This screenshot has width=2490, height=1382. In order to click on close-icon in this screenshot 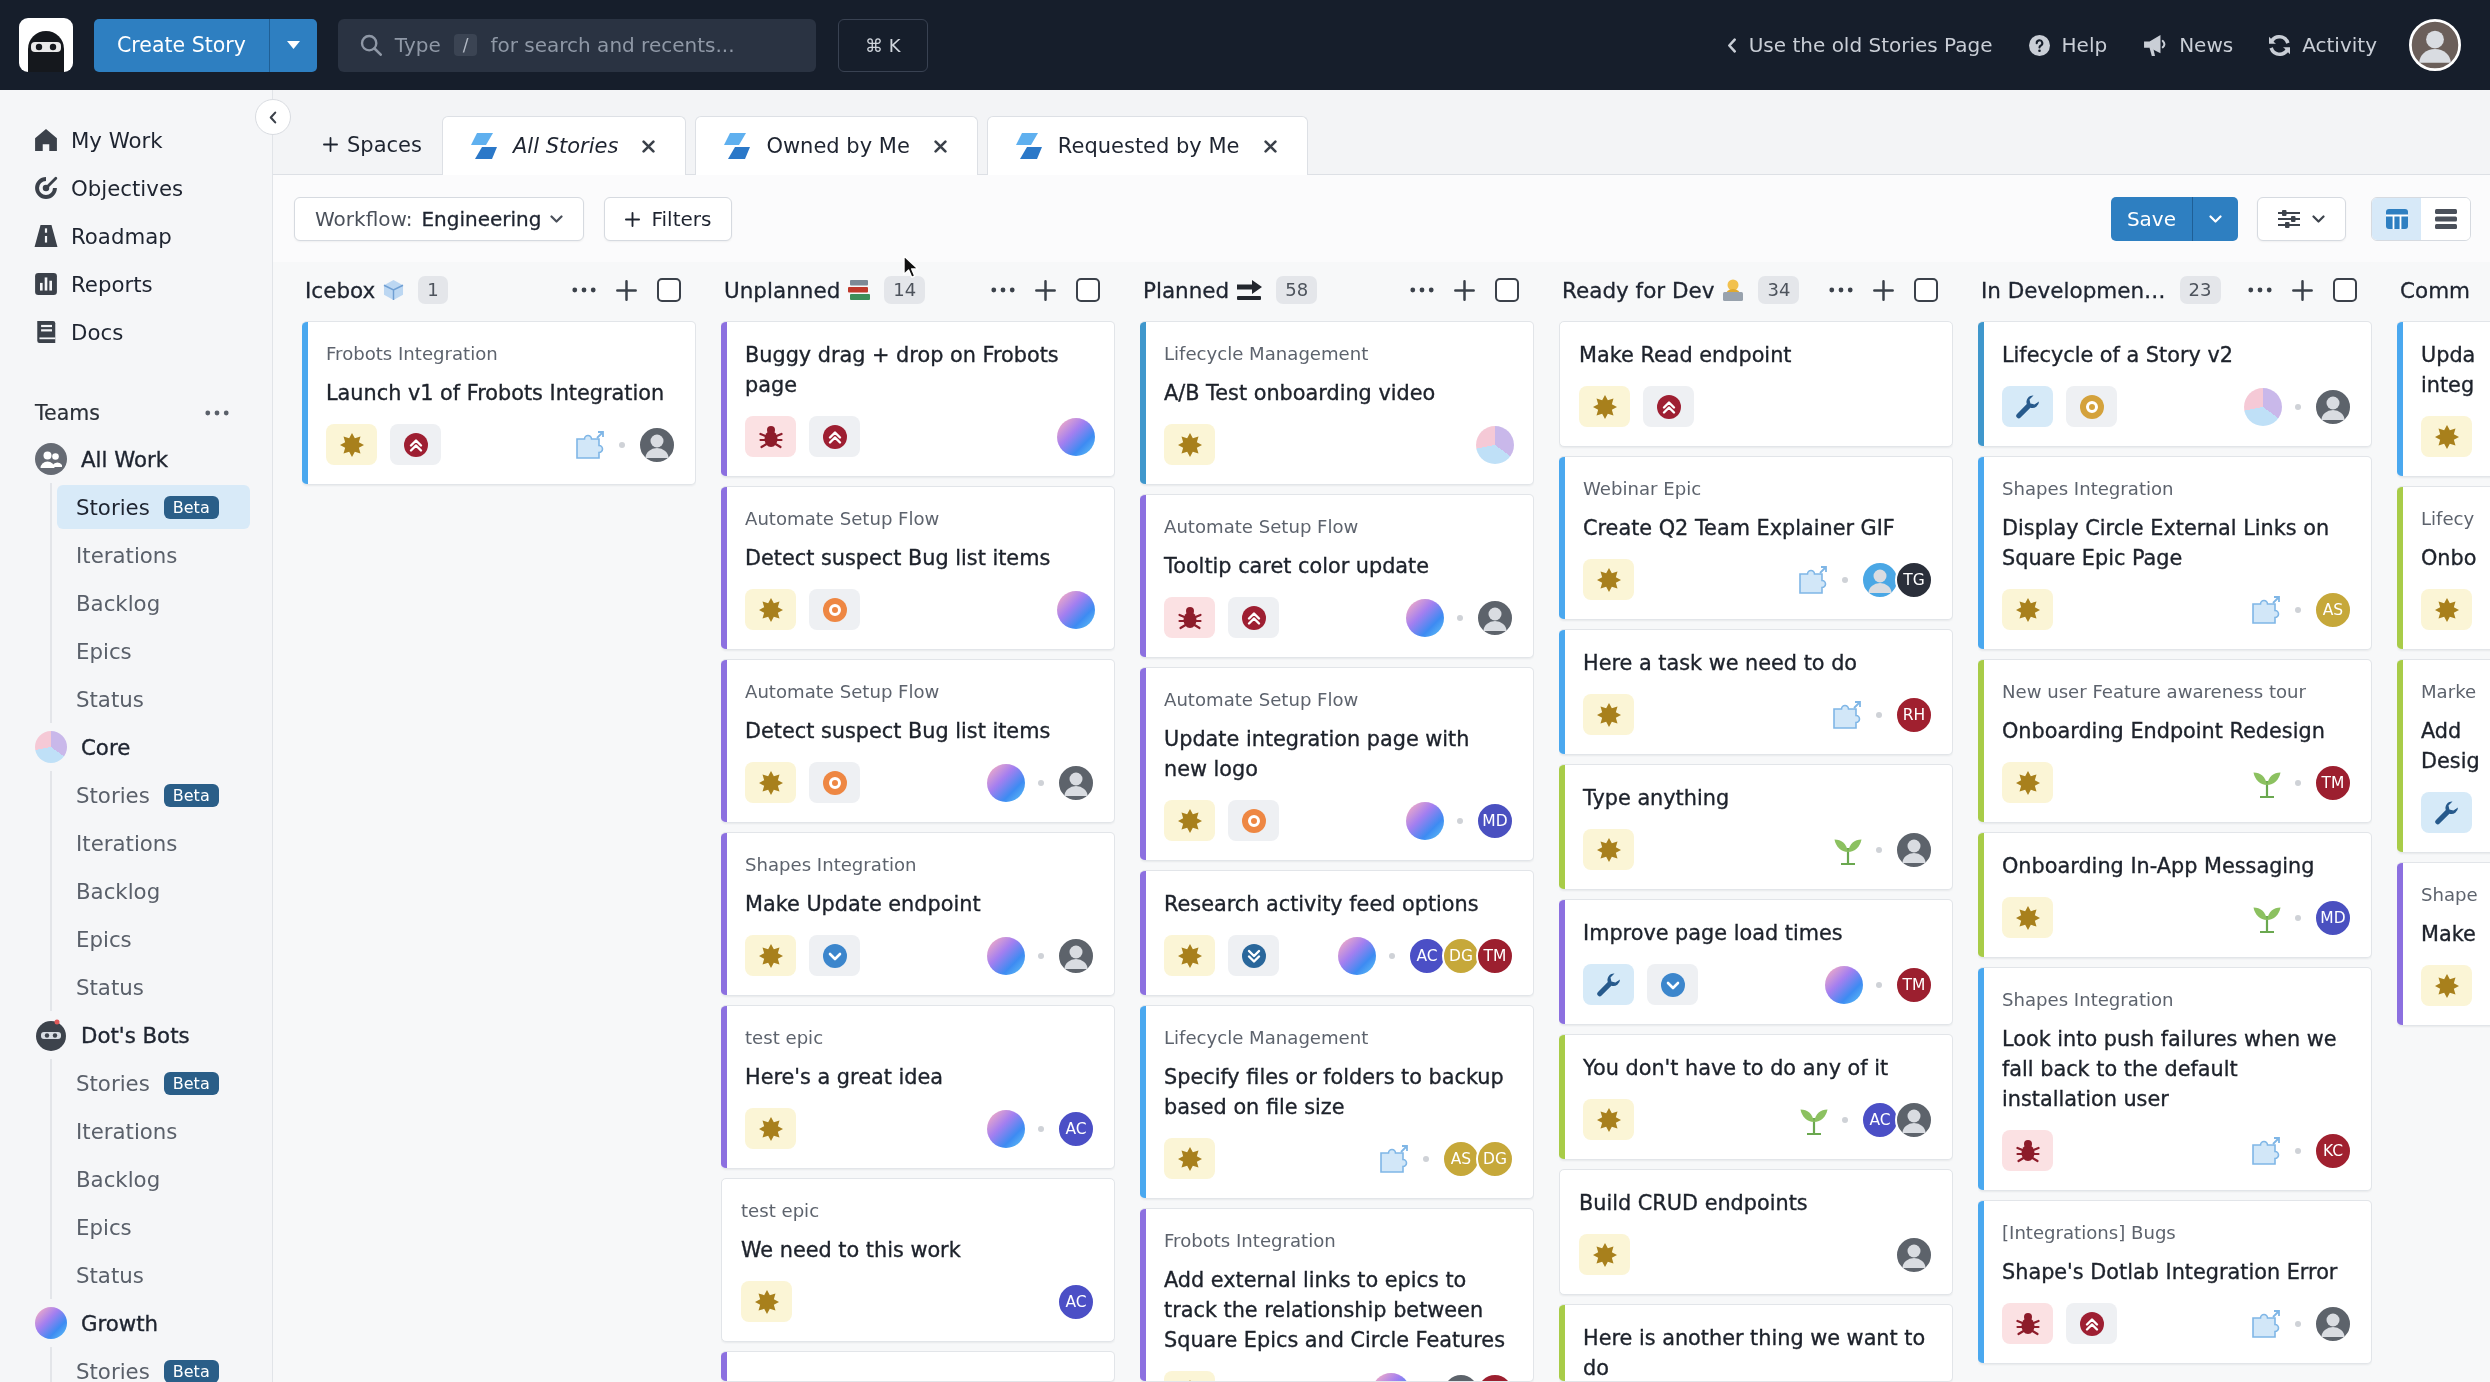, I will do `click(1270, 146)`.